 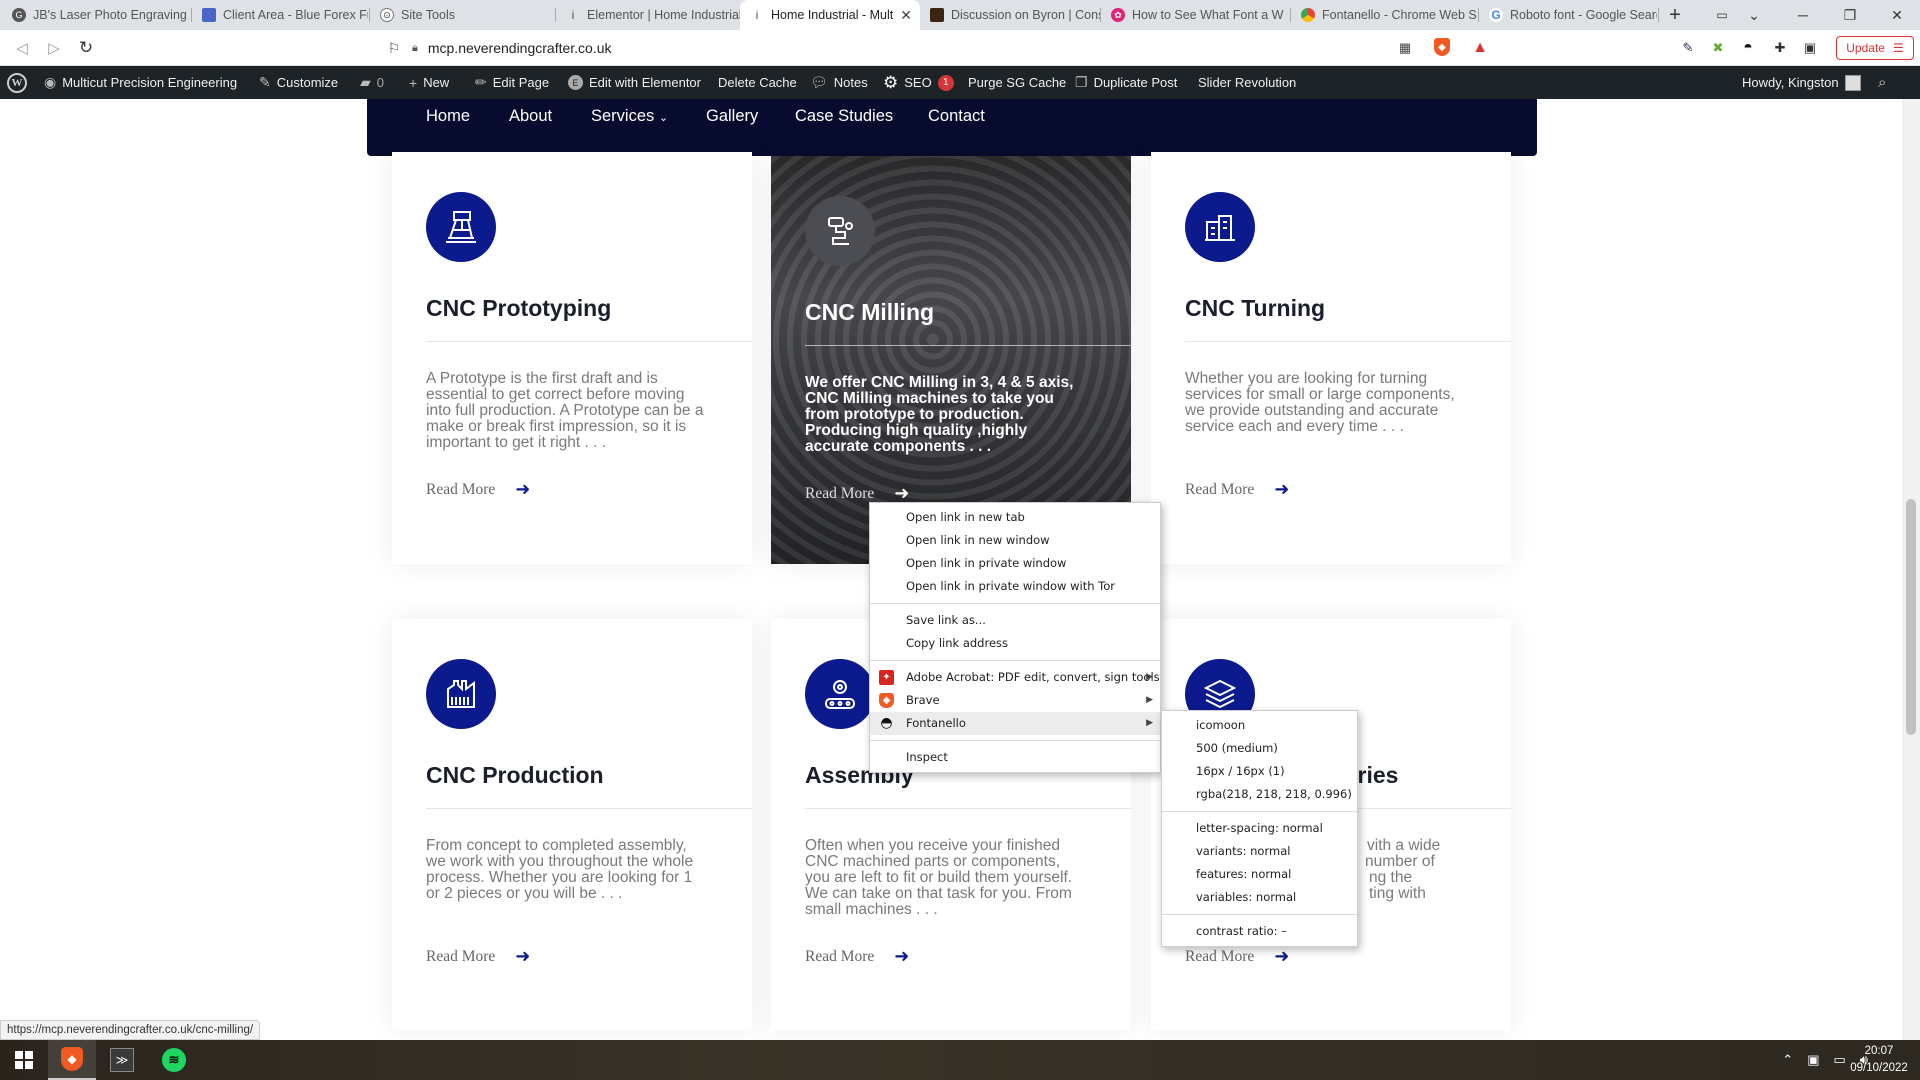 I want to click on network-icon: ▭, so click(x=1840, y=1060).